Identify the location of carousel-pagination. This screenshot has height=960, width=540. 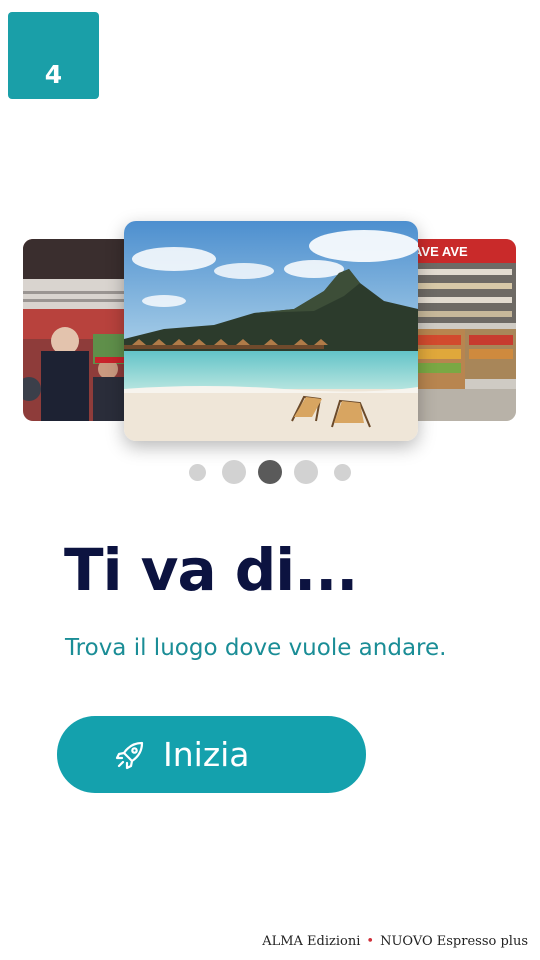
(270, 472).